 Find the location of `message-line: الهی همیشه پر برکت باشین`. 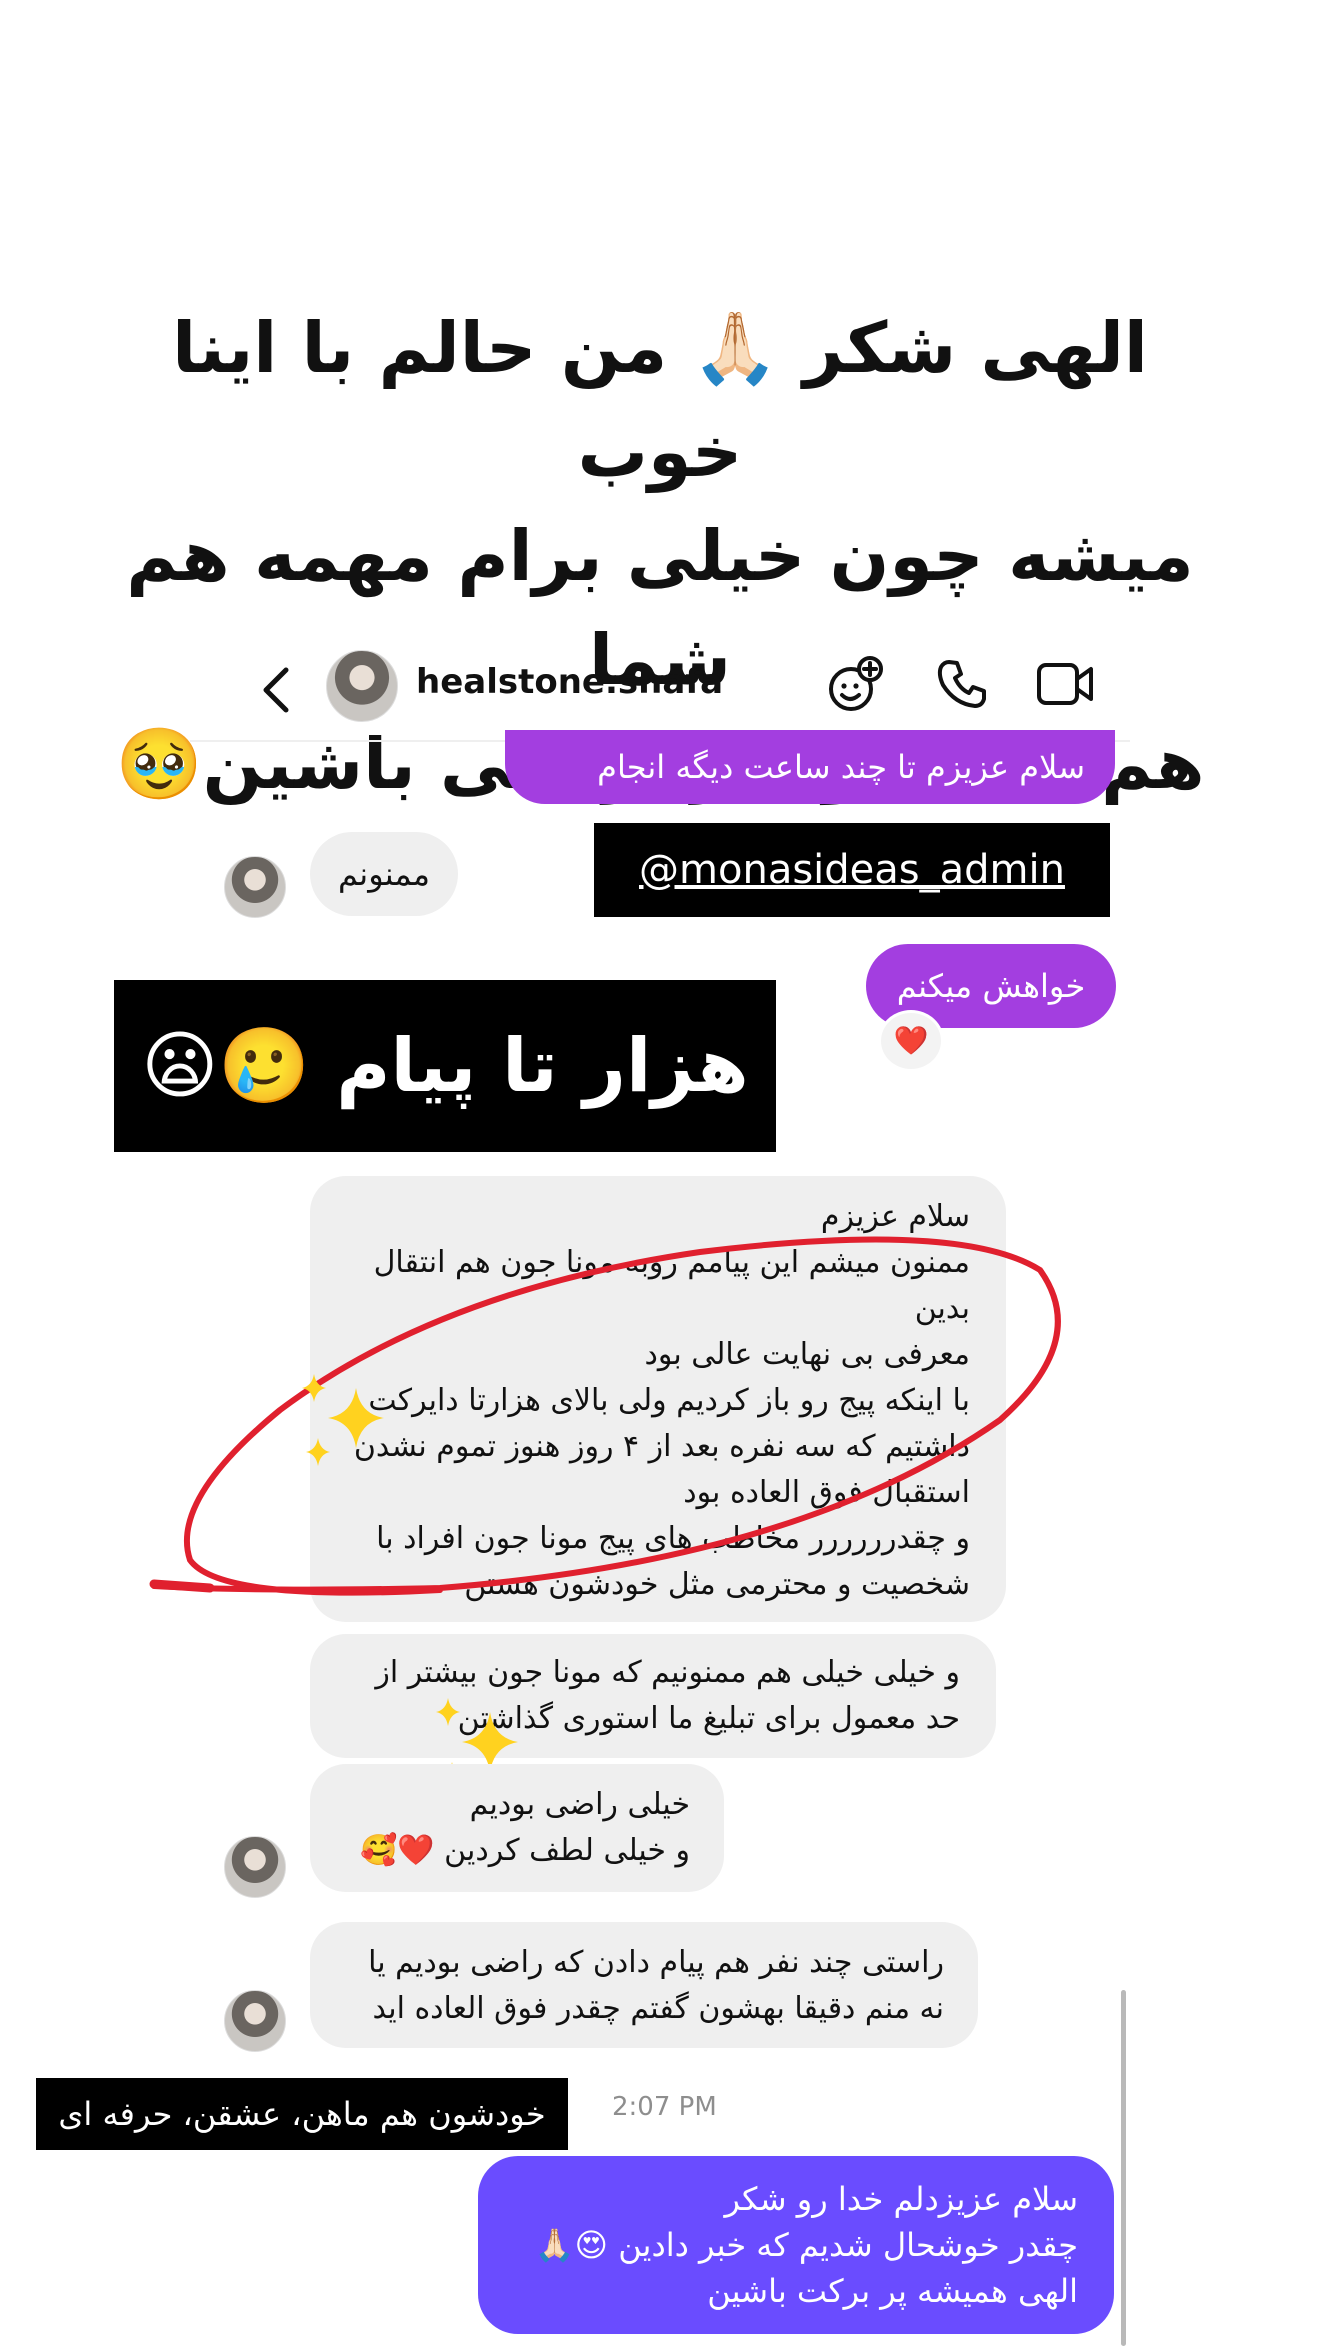

message-line: الهی همیشه پر برکت باشین is located at coordinates (892, 2291).